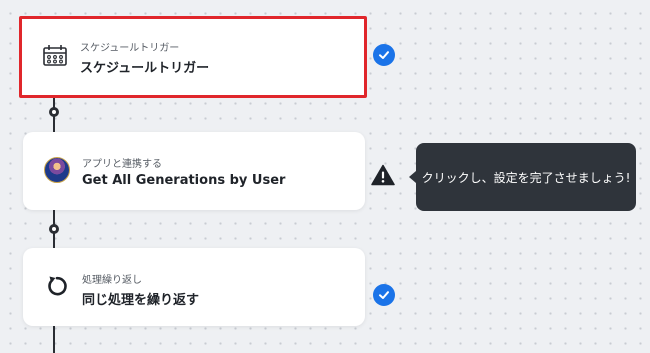  What do you see at coordinates (141, 300) in the screenshot?
I see `step-title: 同じ処理を繰り返す` at bounding box center [141, 300].